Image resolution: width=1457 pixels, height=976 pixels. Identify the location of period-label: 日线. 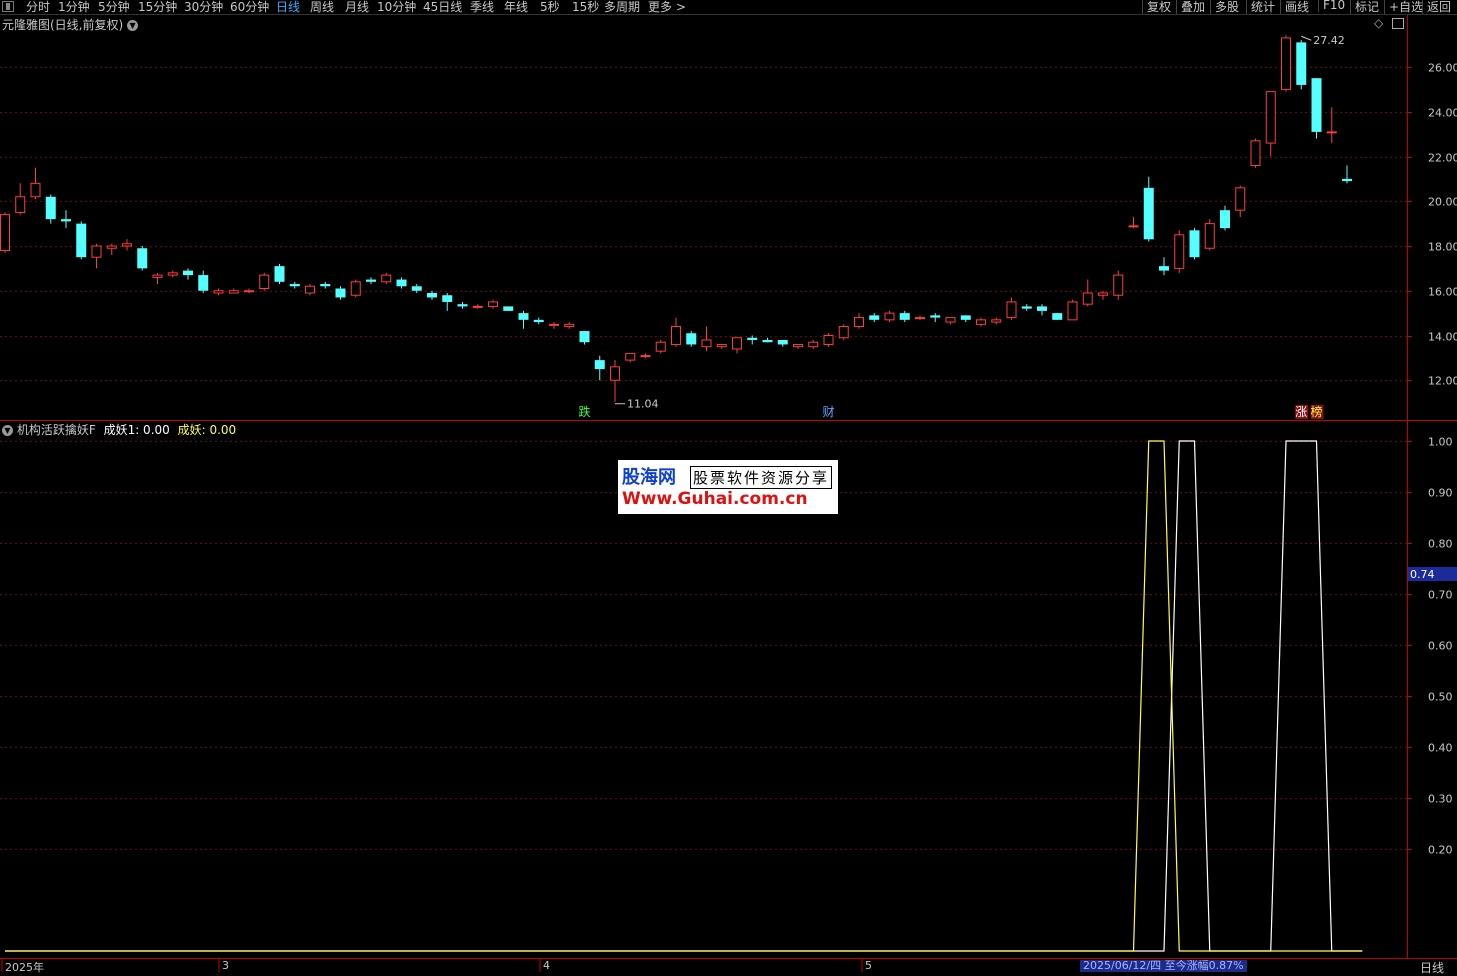
(1432, 967).